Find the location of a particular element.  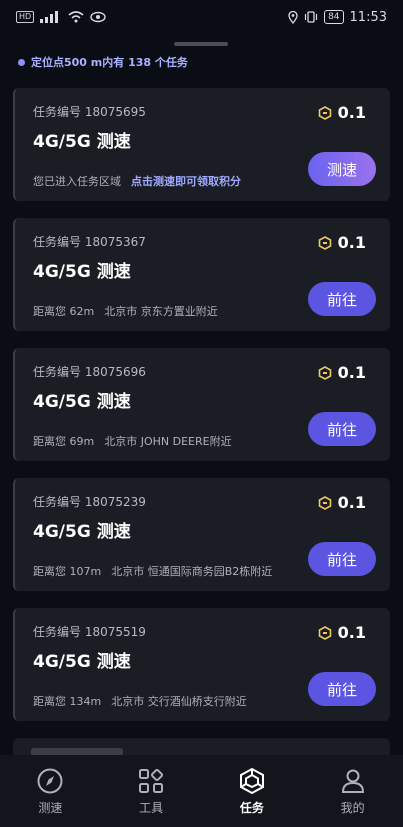

task-description: 您已进入任务区域 点击测速即可领取积分 is located at coordinates (137, 181).